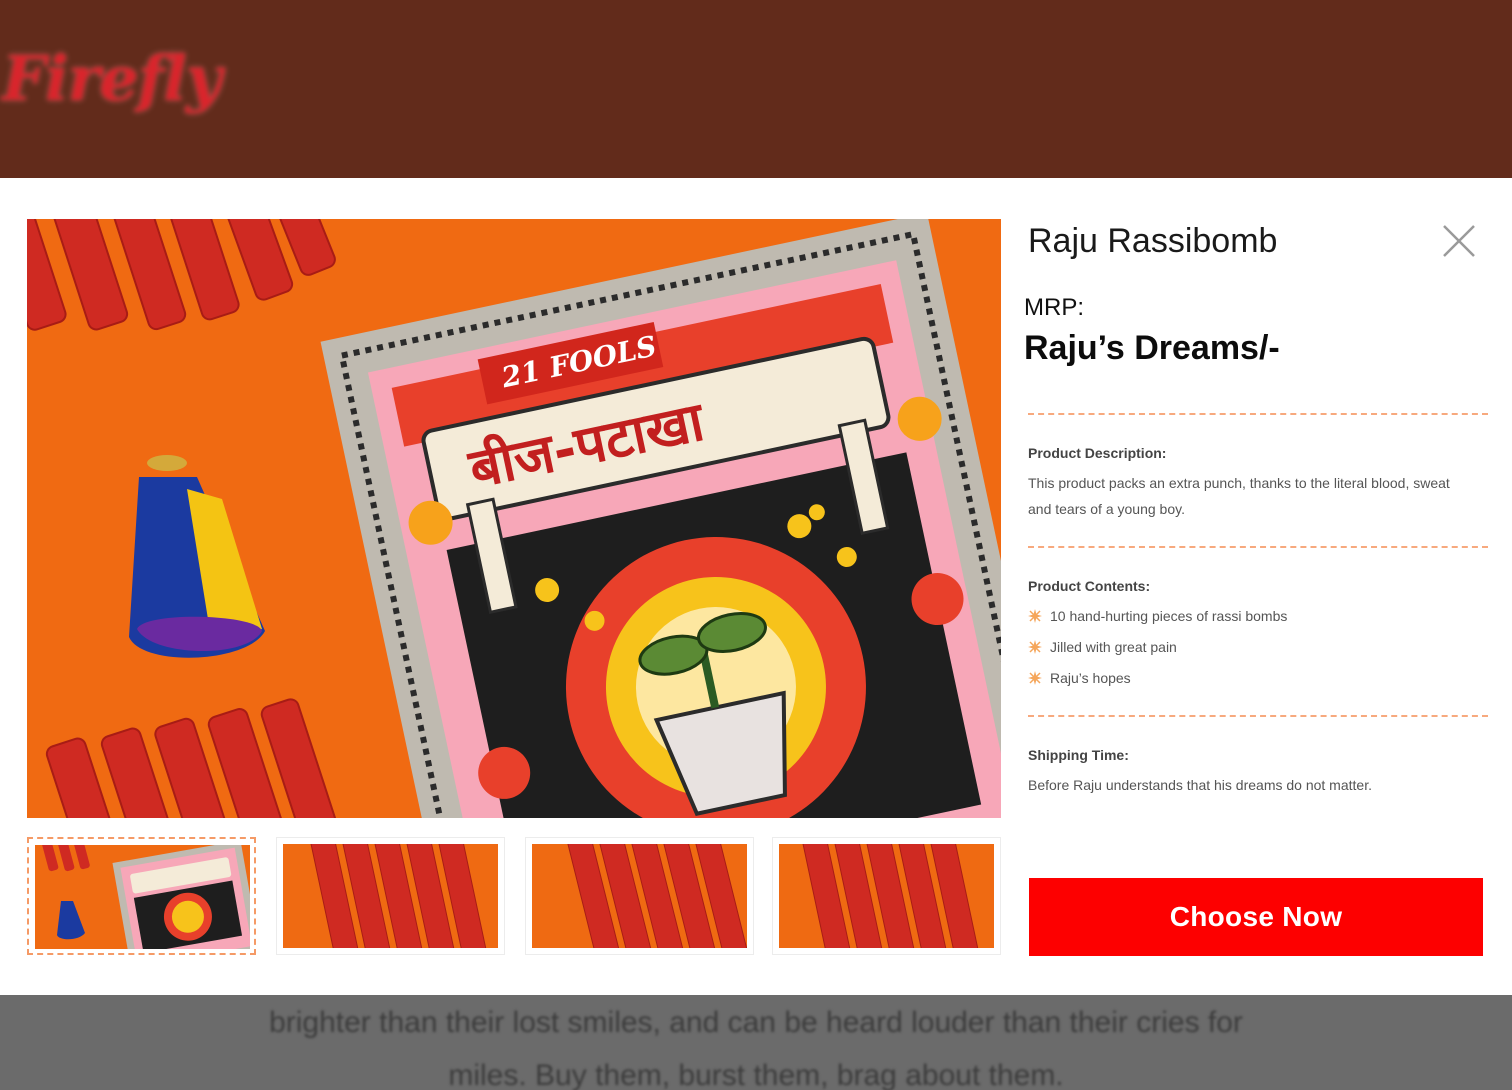 This screenshot has height=1090, width=1512. I want to click on site-logo: Firefly, so click(112, 78).